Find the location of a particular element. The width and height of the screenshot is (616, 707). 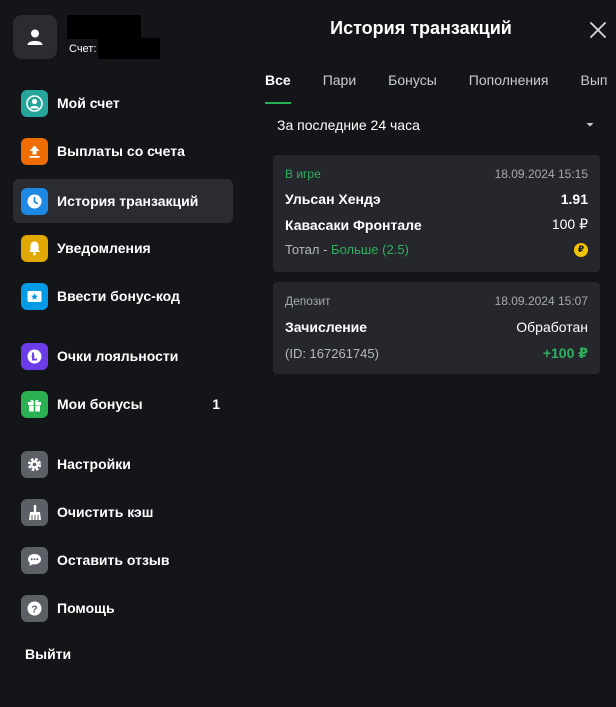

clock-icon is located at coordinates (34, 201).